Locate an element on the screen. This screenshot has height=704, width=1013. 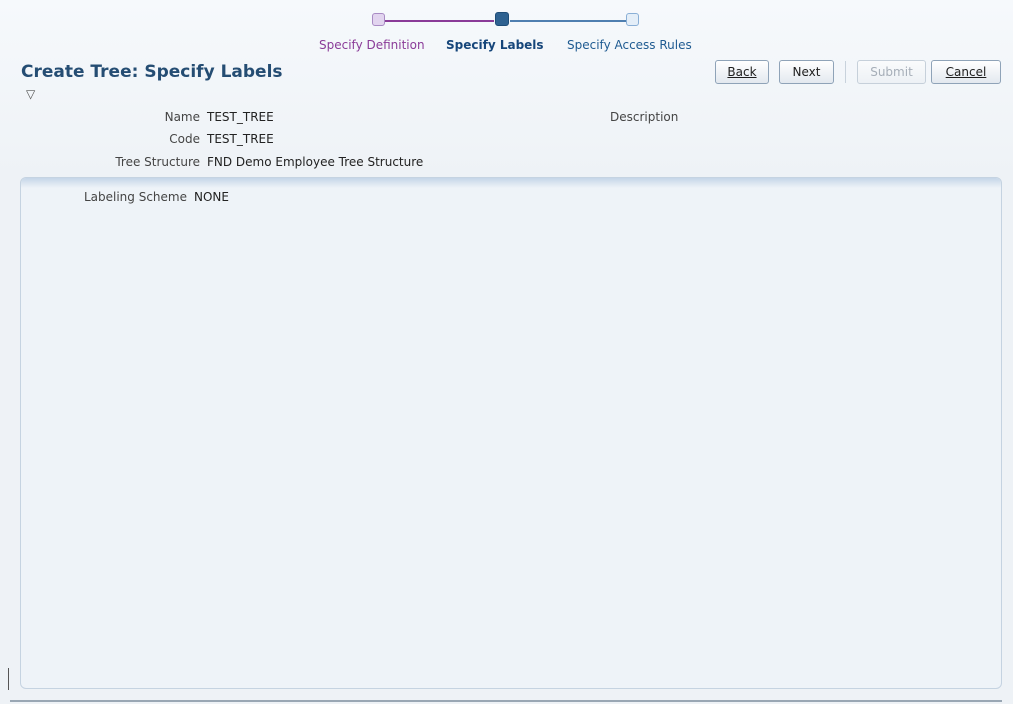
name-value: TEST_TREE is located at coordinates (240, 117).